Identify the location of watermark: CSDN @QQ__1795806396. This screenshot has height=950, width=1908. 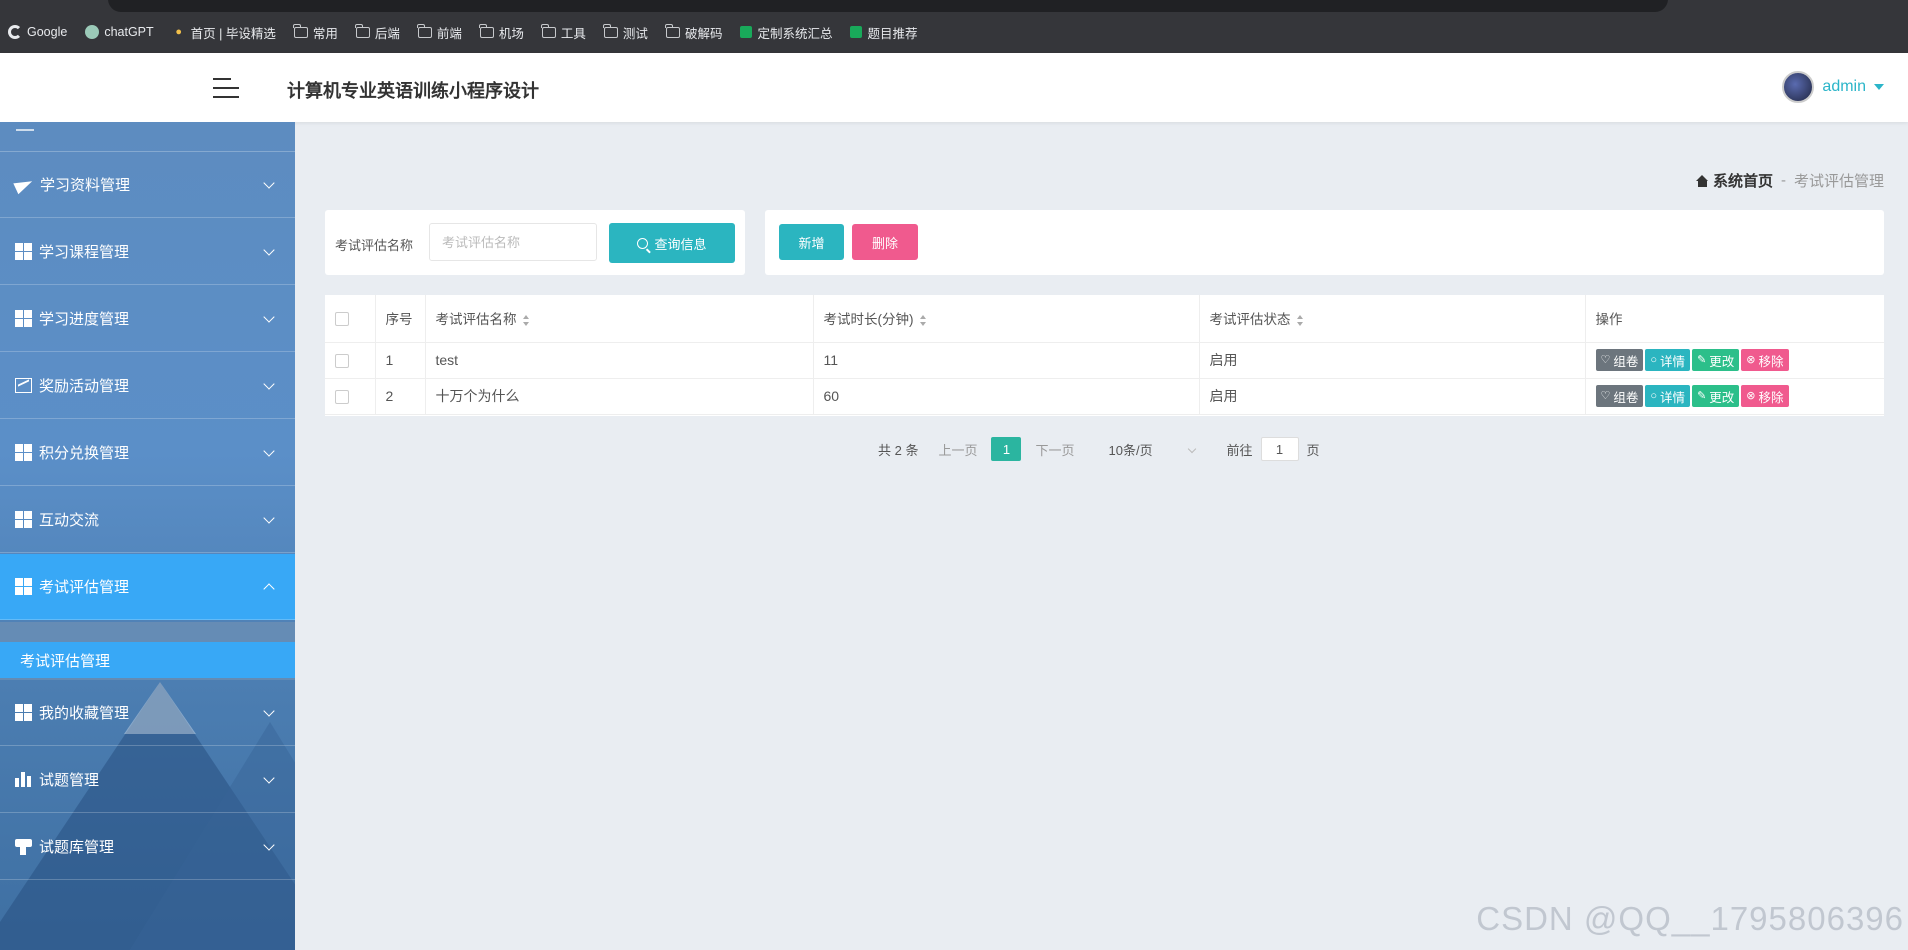
(1690, 918).